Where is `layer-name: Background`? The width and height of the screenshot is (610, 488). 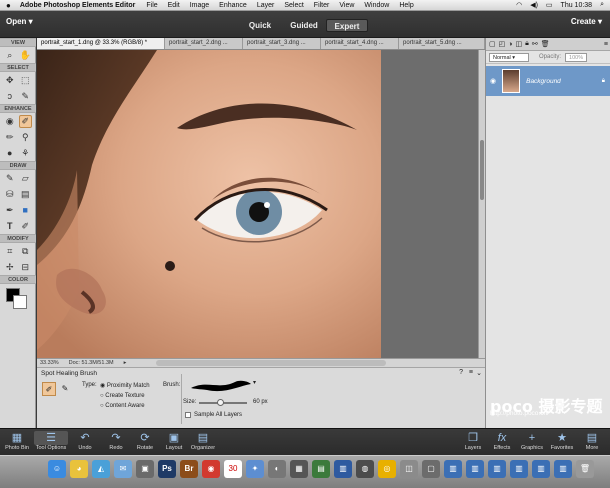 layer-name: Background is located at coordinates (543, 81).